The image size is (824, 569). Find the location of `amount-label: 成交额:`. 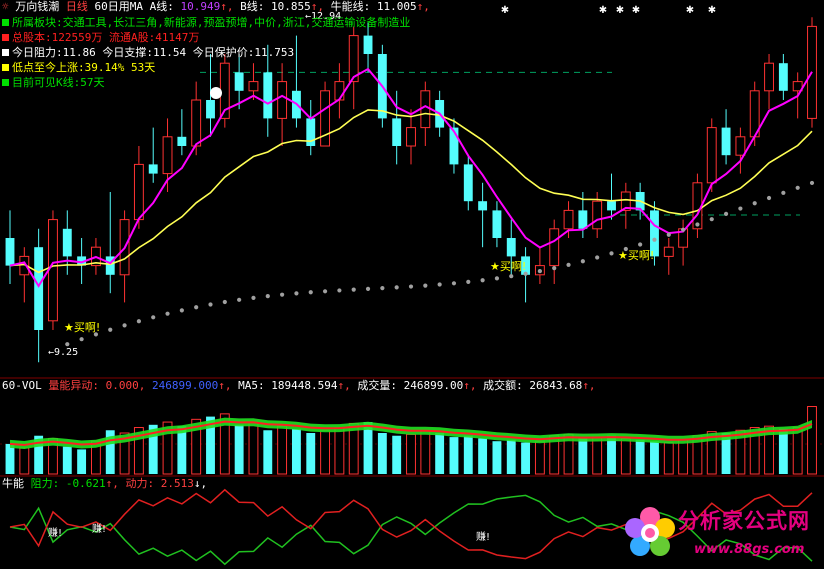

amount-label: 成交额: is located at coordinates (503, 385).